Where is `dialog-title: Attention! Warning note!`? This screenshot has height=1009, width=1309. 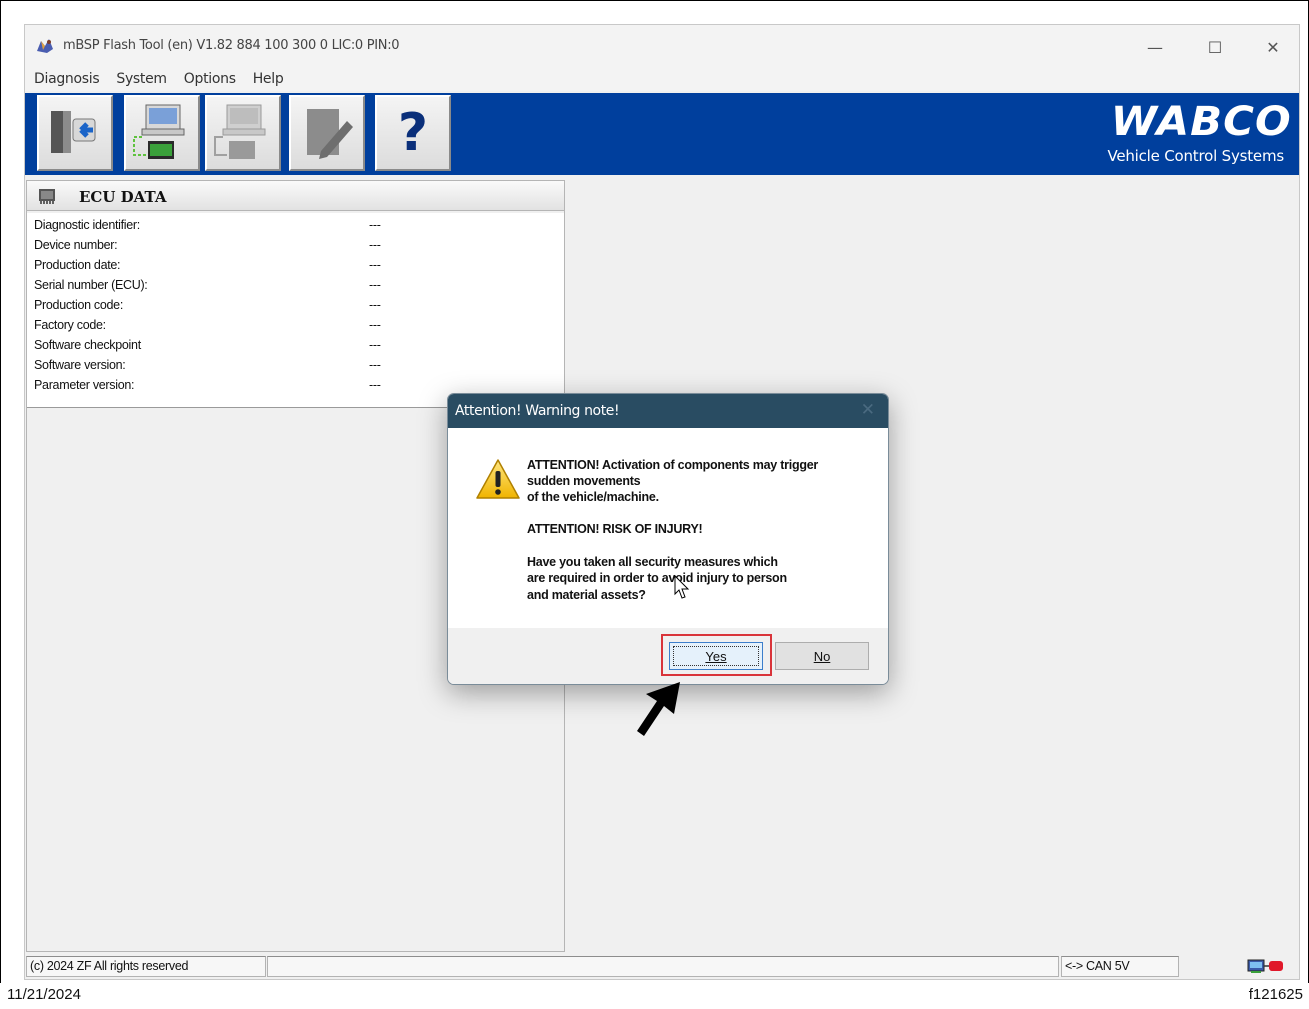
dialog-title: Attention! Warning note! is located at coordinates (537, 411).